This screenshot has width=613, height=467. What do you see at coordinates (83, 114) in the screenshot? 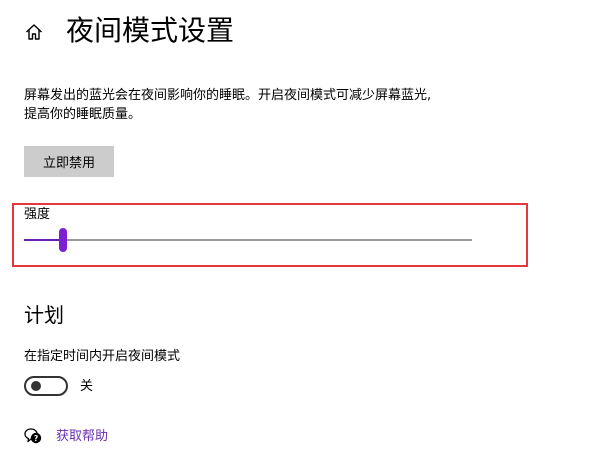
I see `description-line-2: 提高你的睡眠质量。` at bounding box center [83, 114].